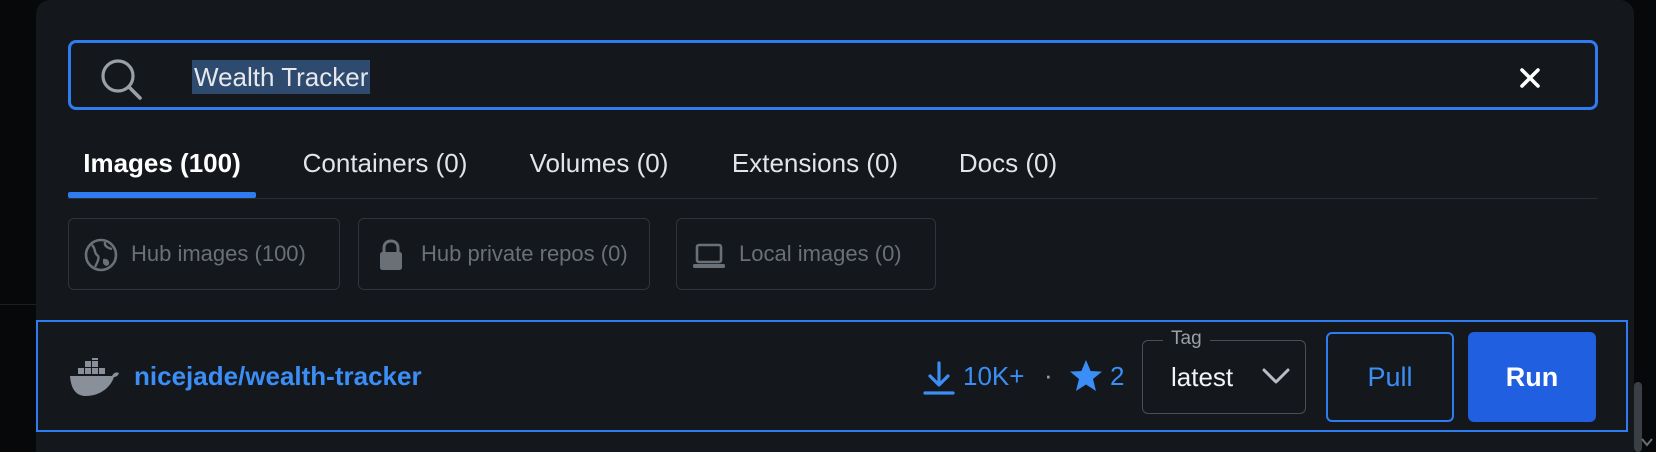  I want to click on star-count: 2, so click(1117, 376).